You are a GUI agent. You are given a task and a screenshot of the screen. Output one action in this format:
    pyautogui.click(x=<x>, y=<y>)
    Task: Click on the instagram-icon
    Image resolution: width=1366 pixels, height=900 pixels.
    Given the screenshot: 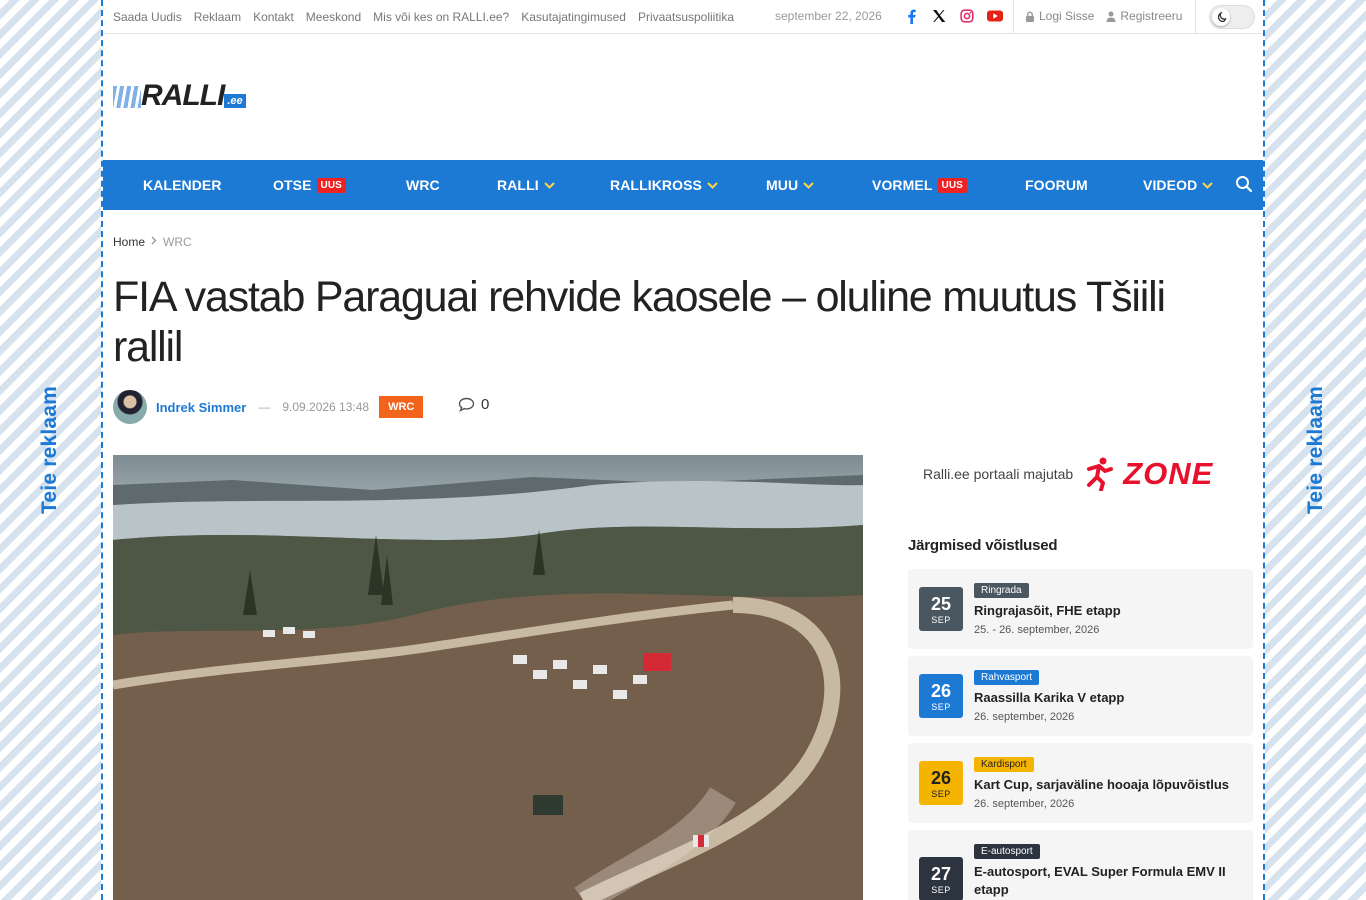 What is the action you would take?
    pyautogui.click(x=967, y=16)
    